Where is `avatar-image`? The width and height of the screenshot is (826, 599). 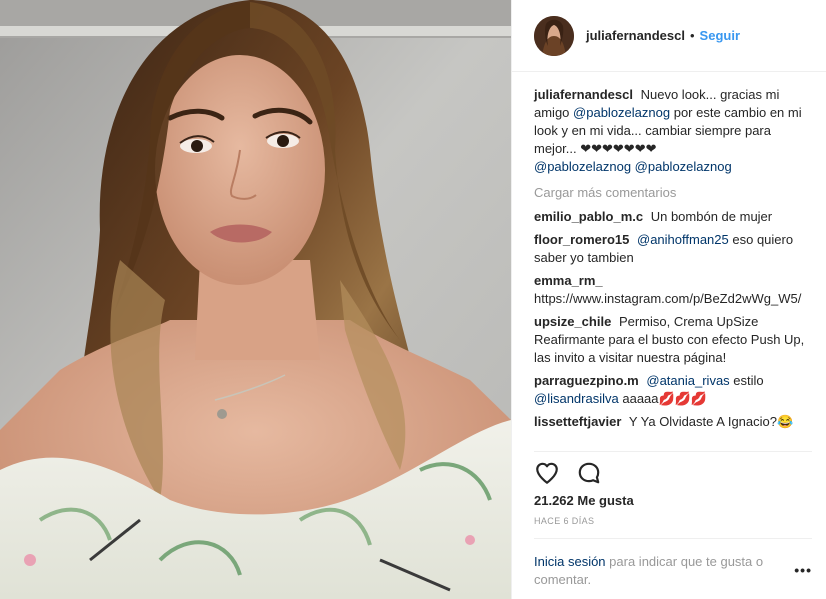
avatar-image is located at coordinates (554, 35).